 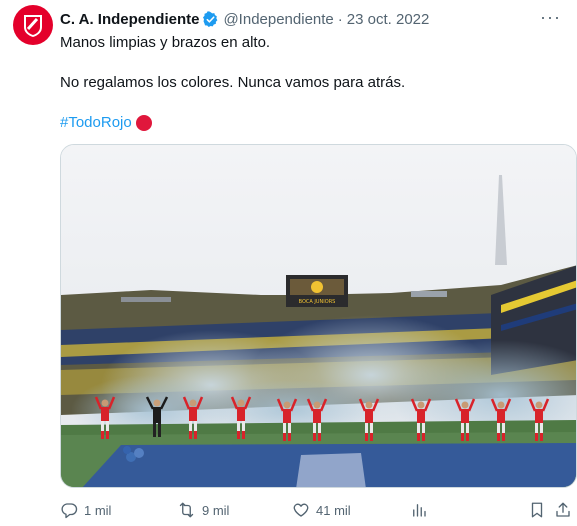 What do you see at coordinates (278, 19) in the screenshot?
I see `author-handle: @Independiente` at bounding box center [278, 19].